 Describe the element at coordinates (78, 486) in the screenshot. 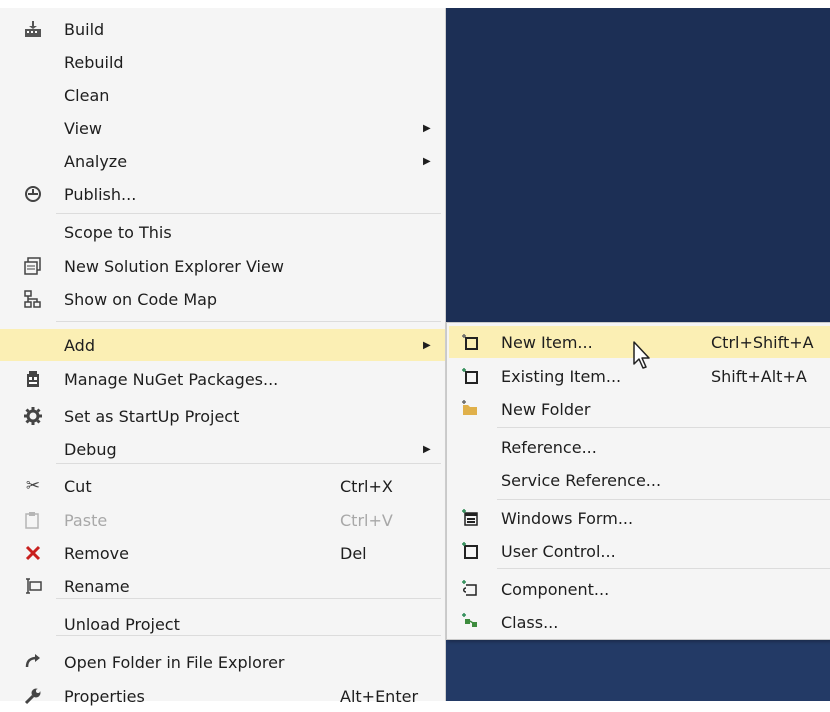

I see `menu-item-label: Cut` at that location.